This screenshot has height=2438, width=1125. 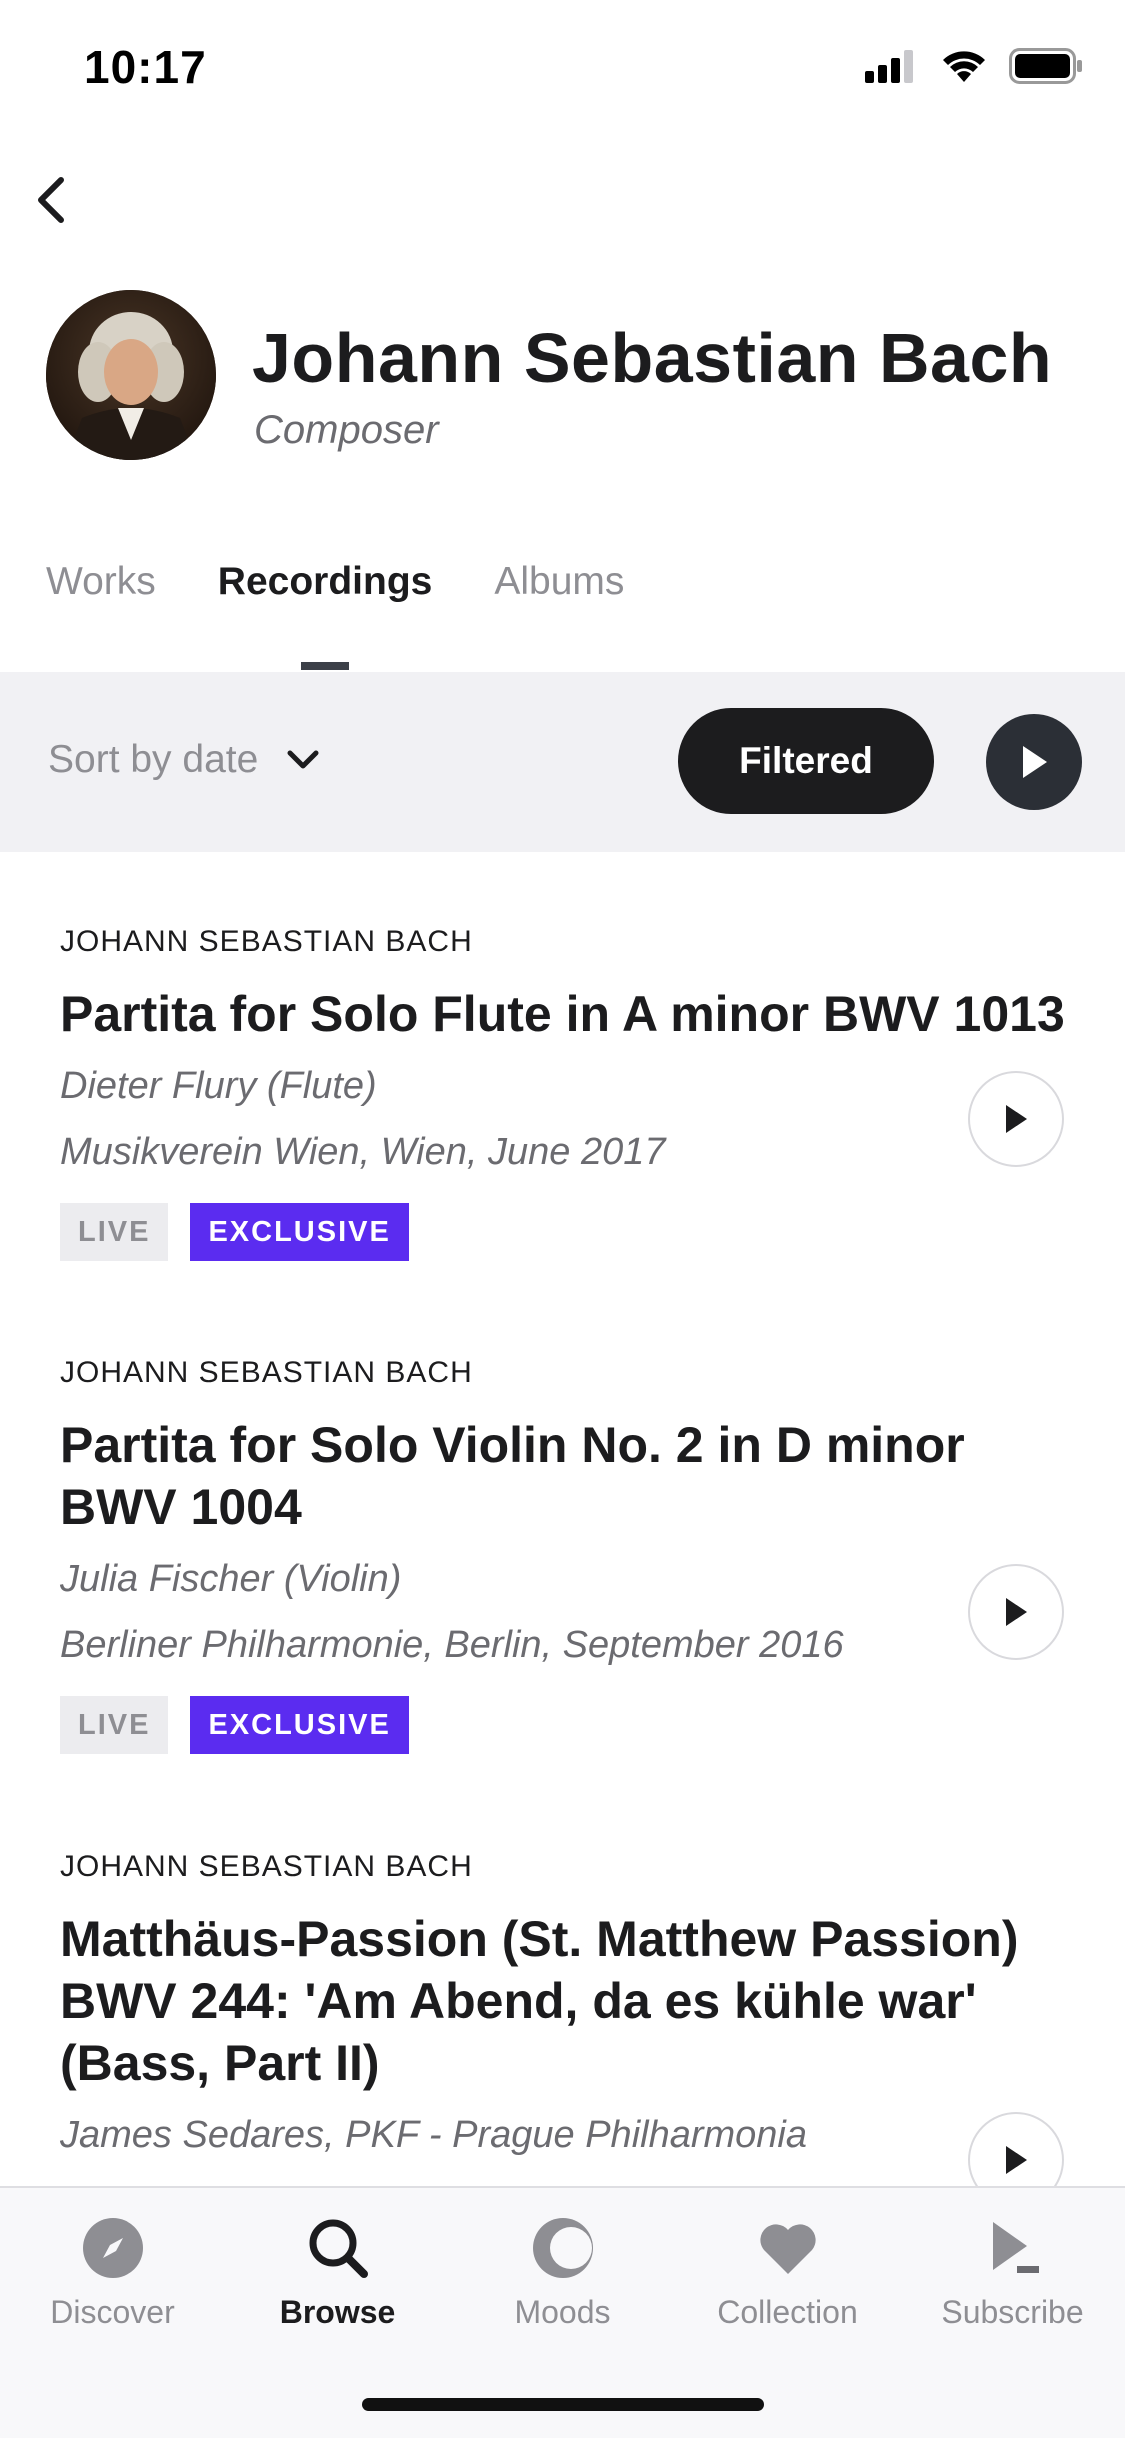 I want to click on sort-dropdown: Sort by date, so click(x=184, y=760).